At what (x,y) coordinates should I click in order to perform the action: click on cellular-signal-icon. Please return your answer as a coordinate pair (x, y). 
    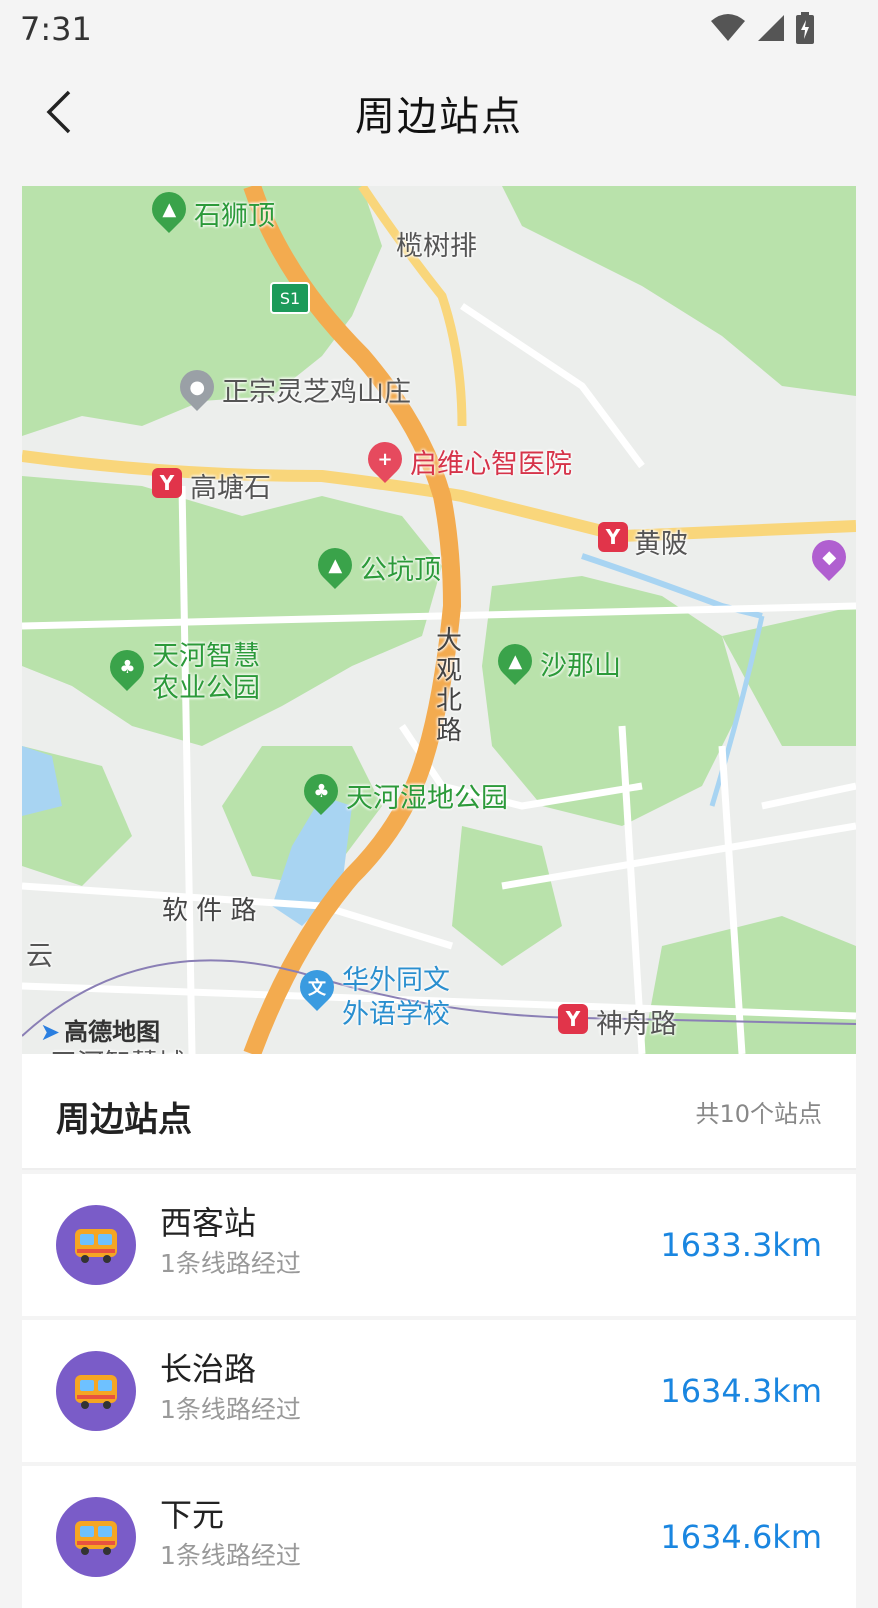
    Looking at the image, I should click on (771, 28).